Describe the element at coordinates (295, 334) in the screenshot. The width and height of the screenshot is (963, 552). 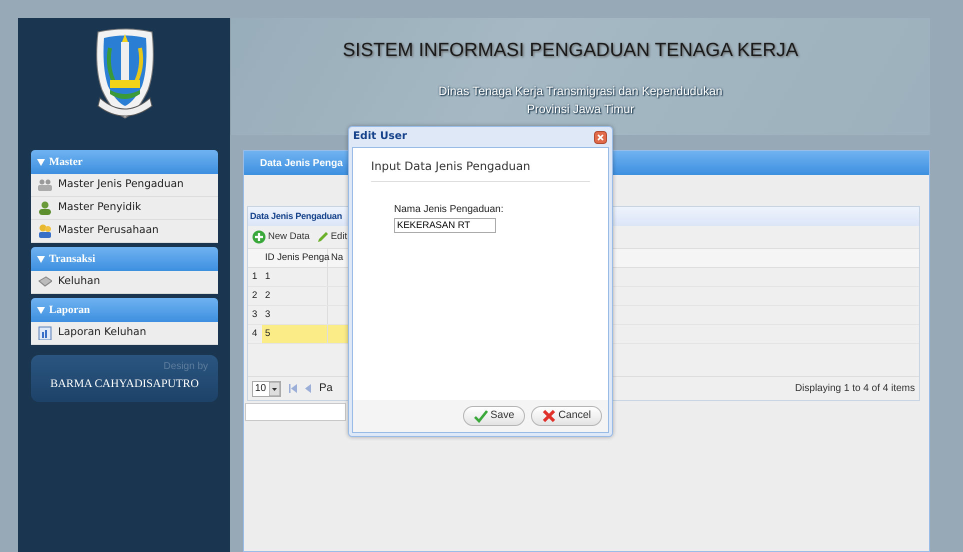
I see `table-cell: 5` at that location.